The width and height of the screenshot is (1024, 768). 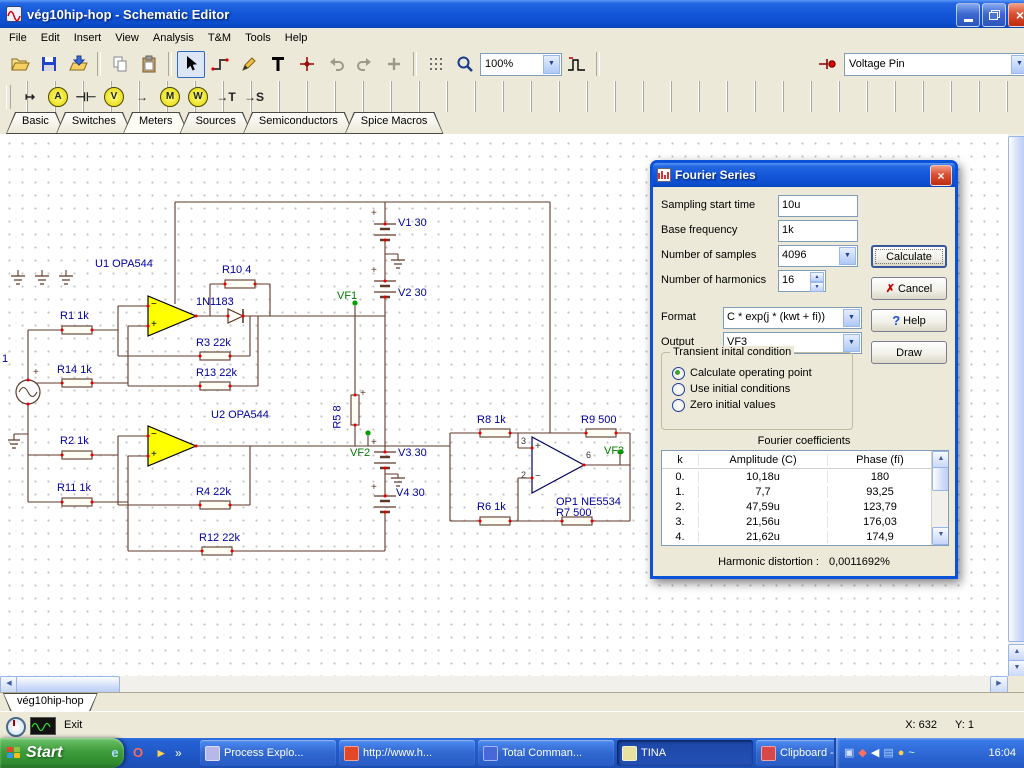 What do you see at coordinates (862, 753) in the screenshot?
I see `antivirus-tray-icon: ◆` at bounding box center [862, 753].